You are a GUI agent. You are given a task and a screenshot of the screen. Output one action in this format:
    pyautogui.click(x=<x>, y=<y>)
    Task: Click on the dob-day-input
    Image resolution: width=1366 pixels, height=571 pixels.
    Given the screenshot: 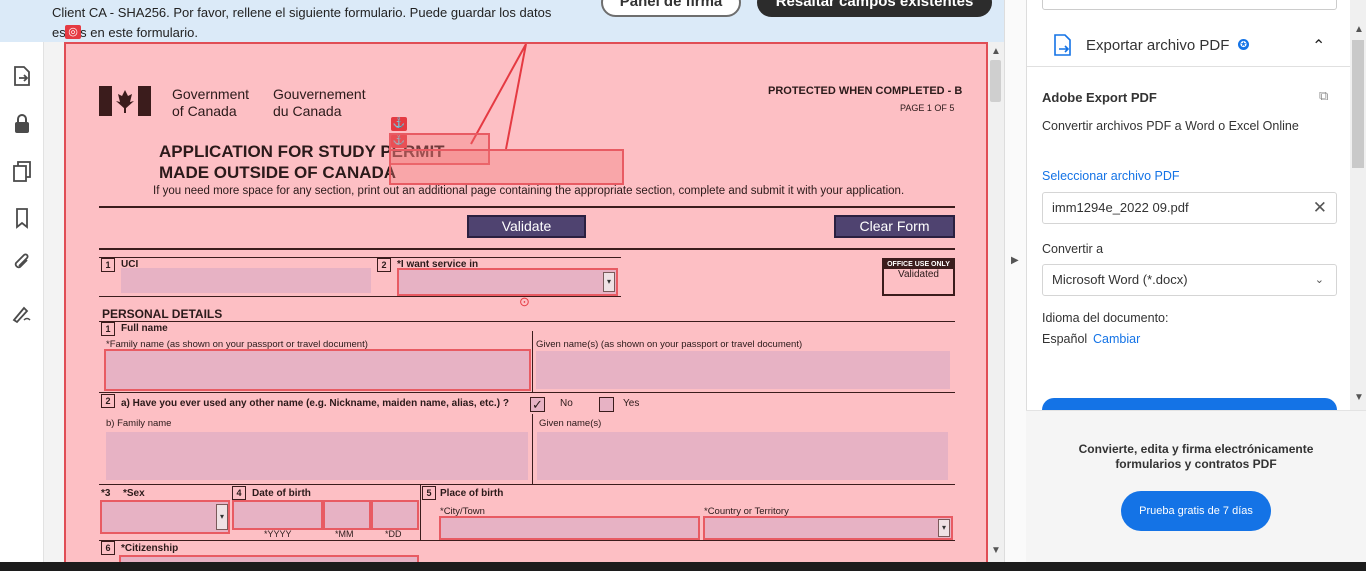 What is the action you would take?
    pyautogui.click(x=395, y=515)
    